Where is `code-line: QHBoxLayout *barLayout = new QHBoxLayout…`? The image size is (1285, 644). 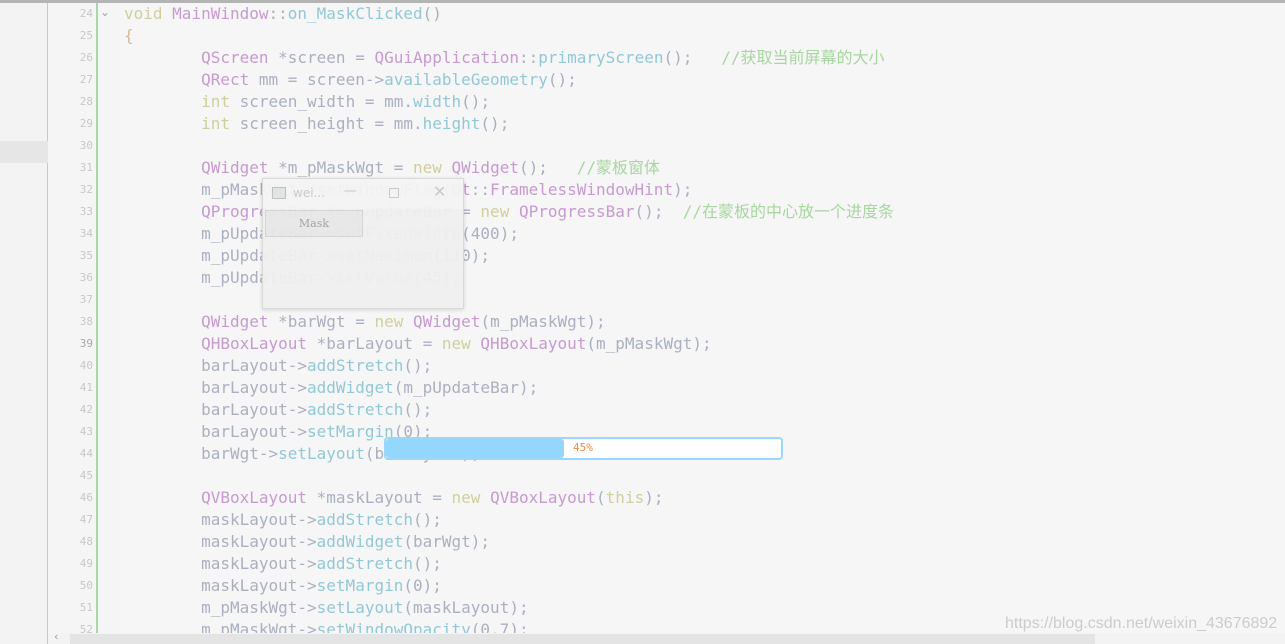 code-line: QHBoxLayout *barLayout = new QHBoxLayout… is located at coordinates (418, 344).